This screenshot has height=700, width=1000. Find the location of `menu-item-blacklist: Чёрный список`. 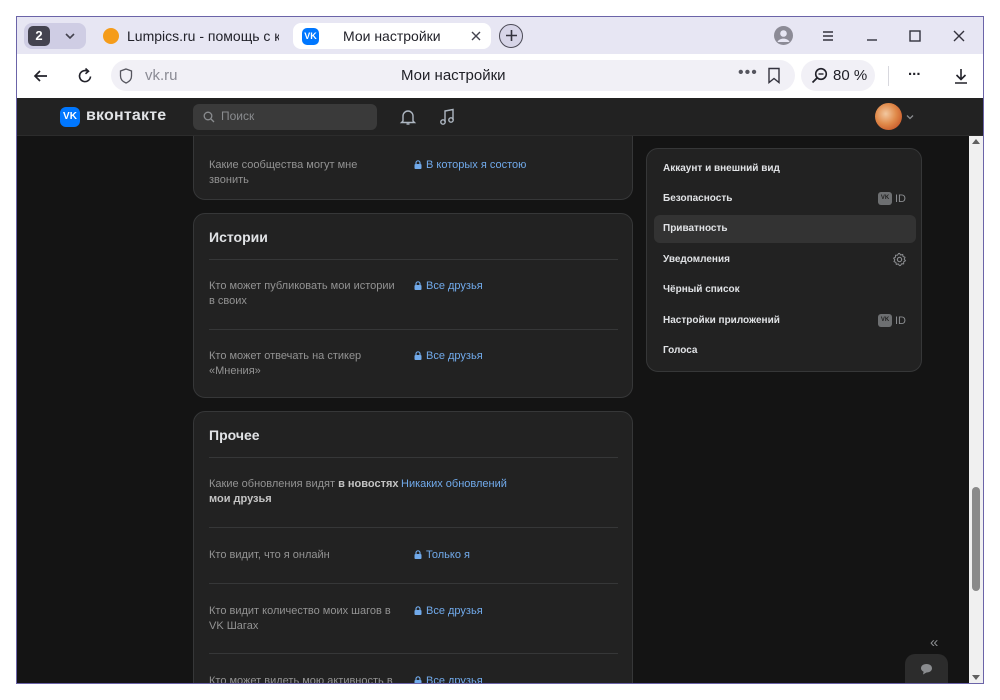

menu-item-blacklist: Чёрный список is located at coordinates (785, 290).